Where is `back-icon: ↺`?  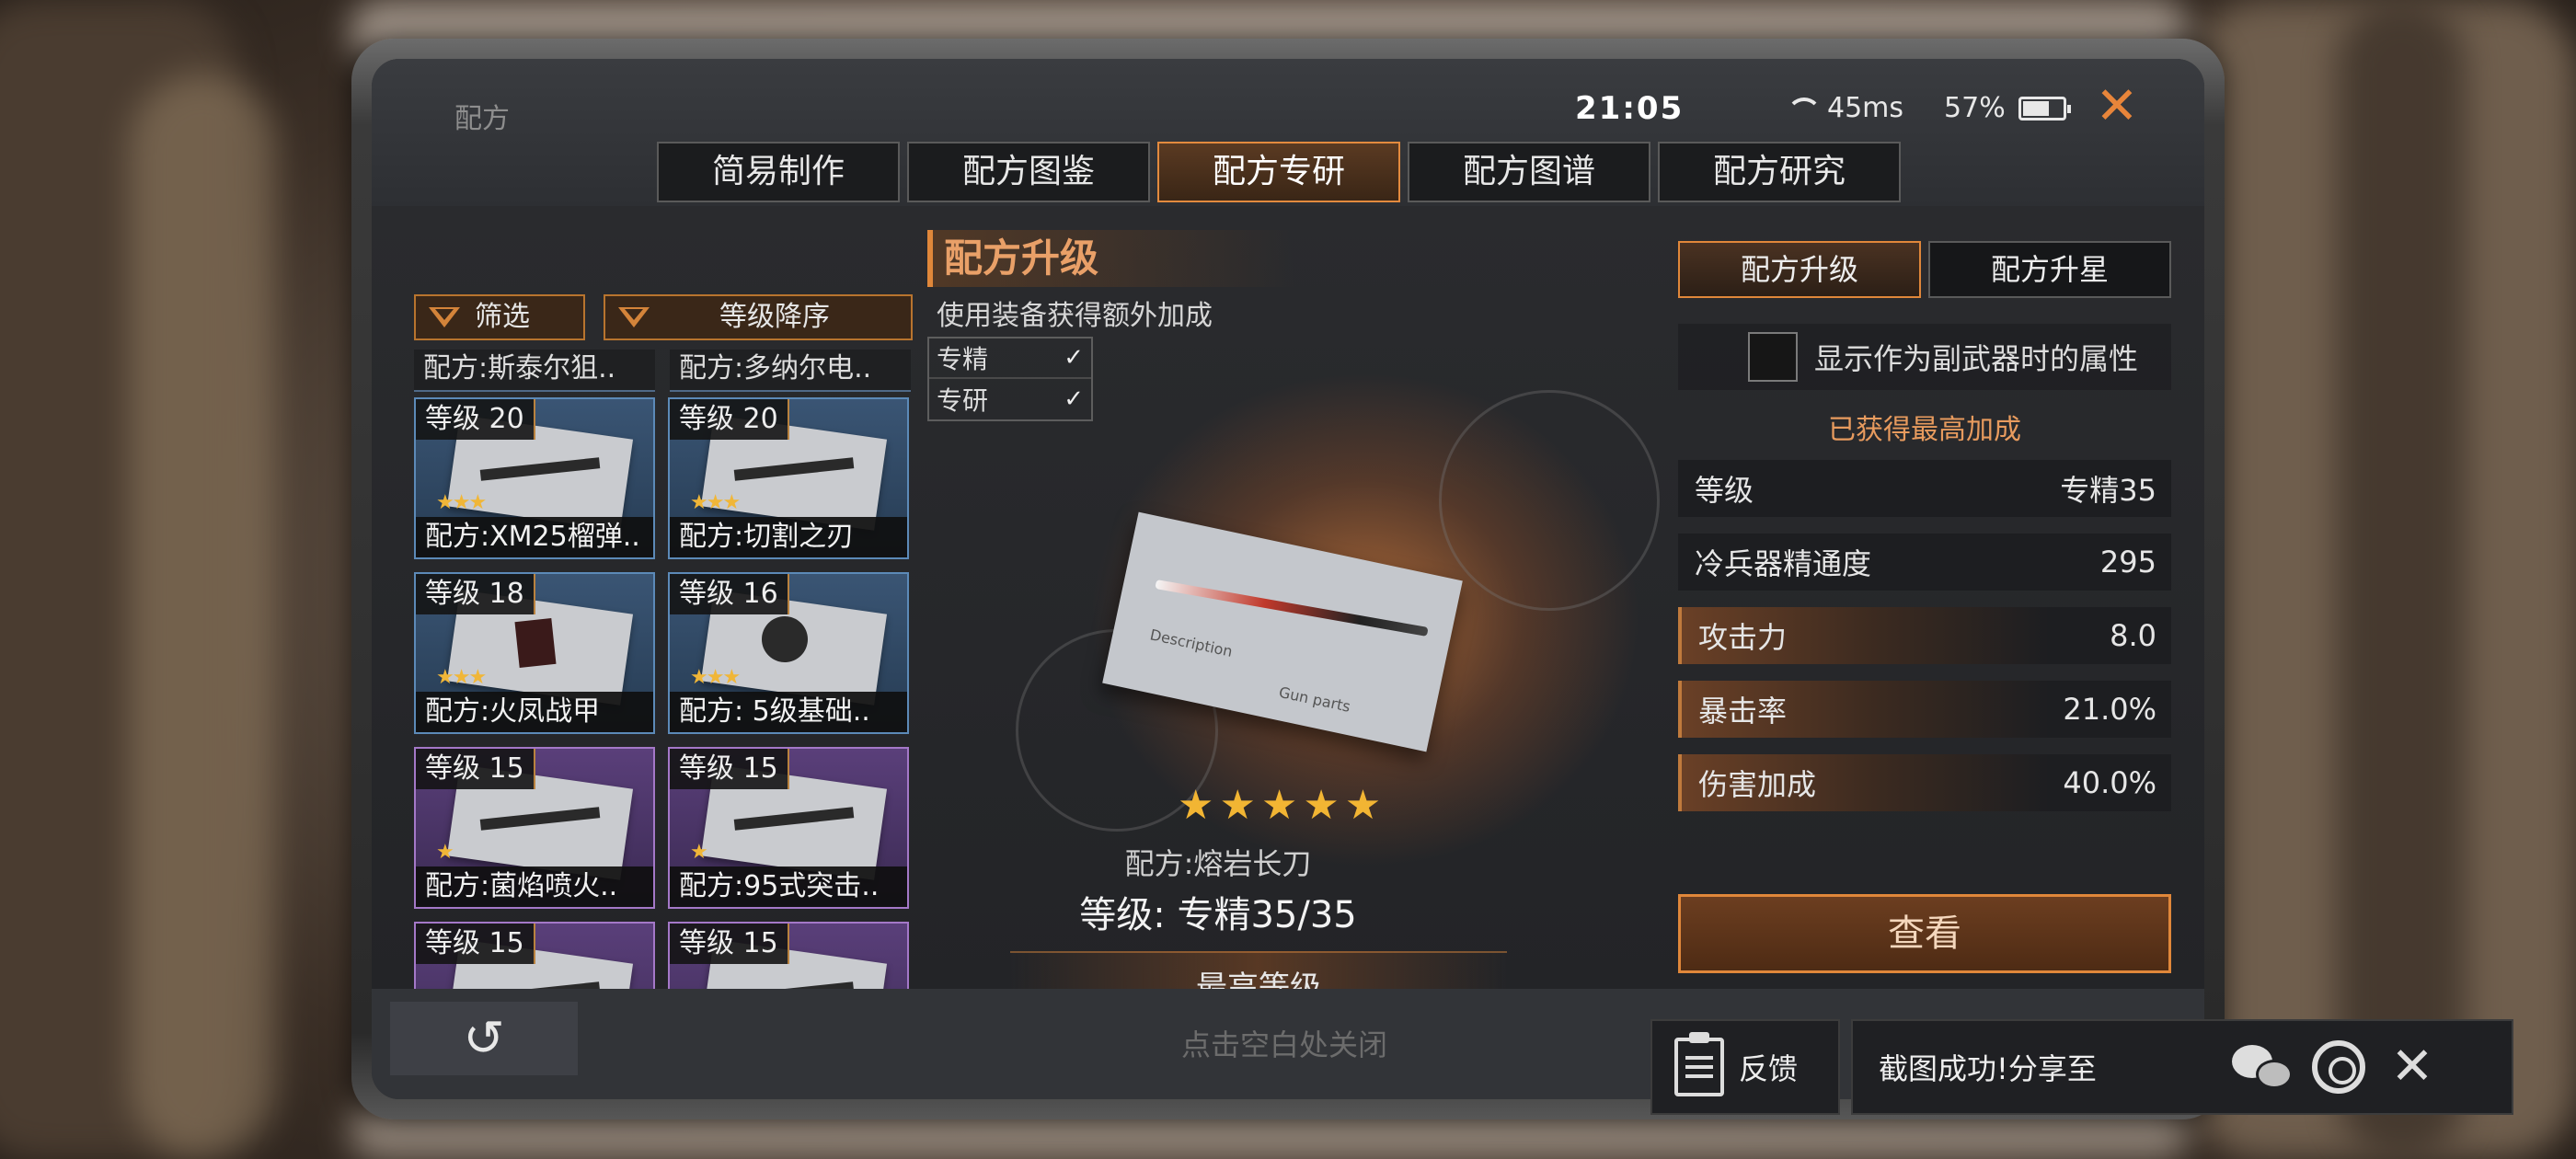
back-icon: ↺ is located at coordinates (484, 1038).